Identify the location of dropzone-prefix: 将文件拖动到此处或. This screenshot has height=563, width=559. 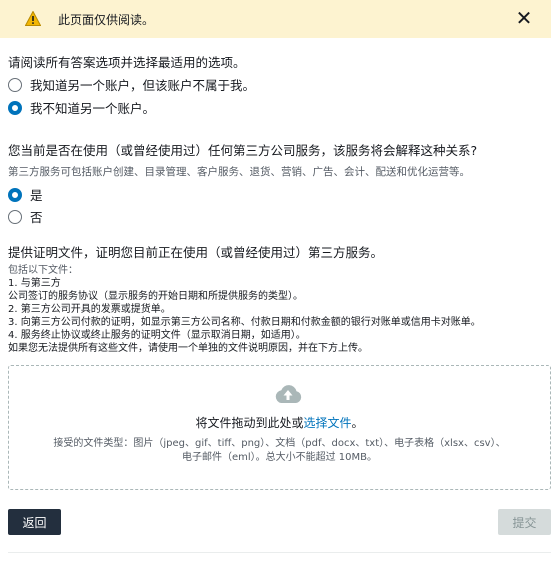
(249, 423).